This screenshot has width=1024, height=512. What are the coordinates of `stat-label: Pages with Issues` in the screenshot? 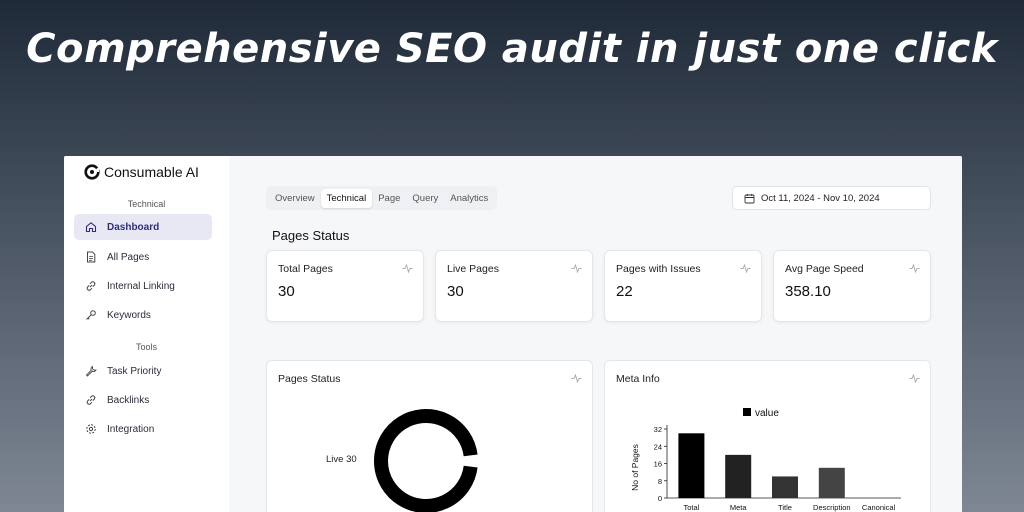 It's located at (658, 269).